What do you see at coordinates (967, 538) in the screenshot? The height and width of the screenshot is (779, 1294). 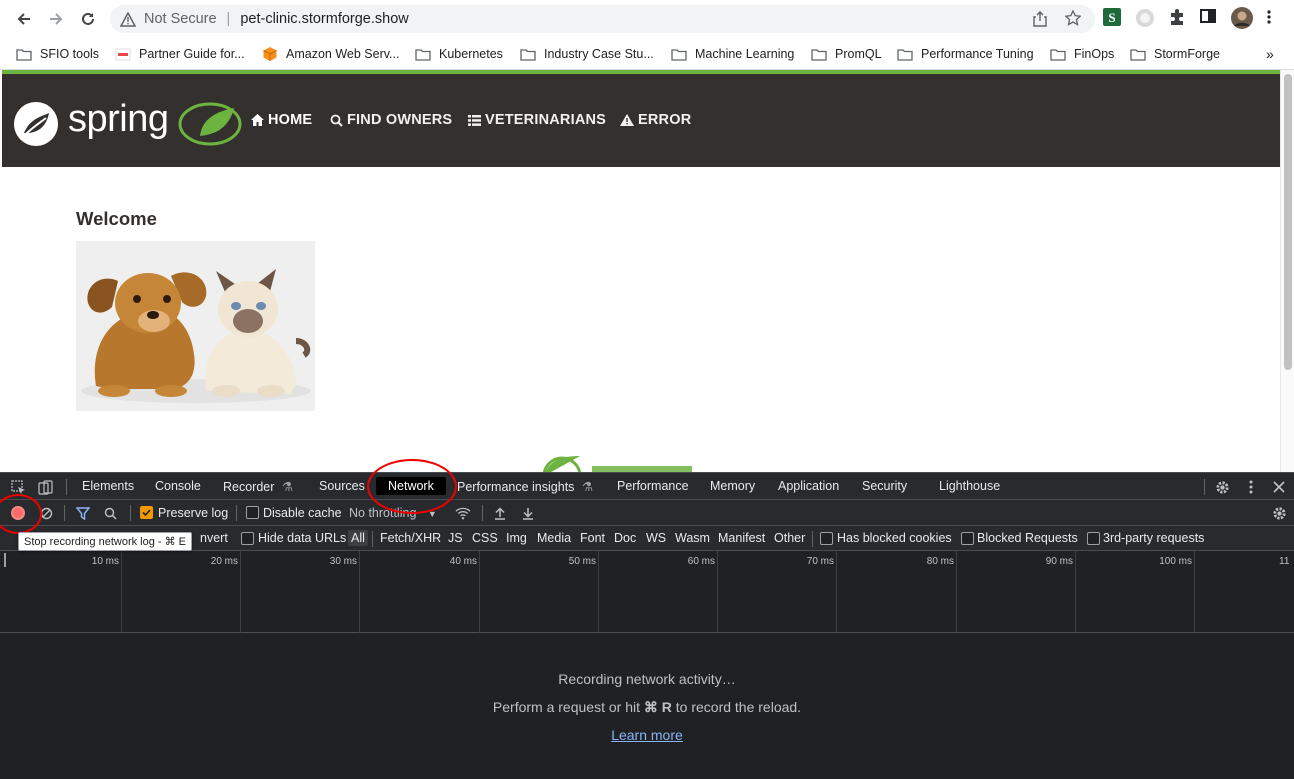 I see `blocked-requests-checkbox` at bounding box center [967, 538].